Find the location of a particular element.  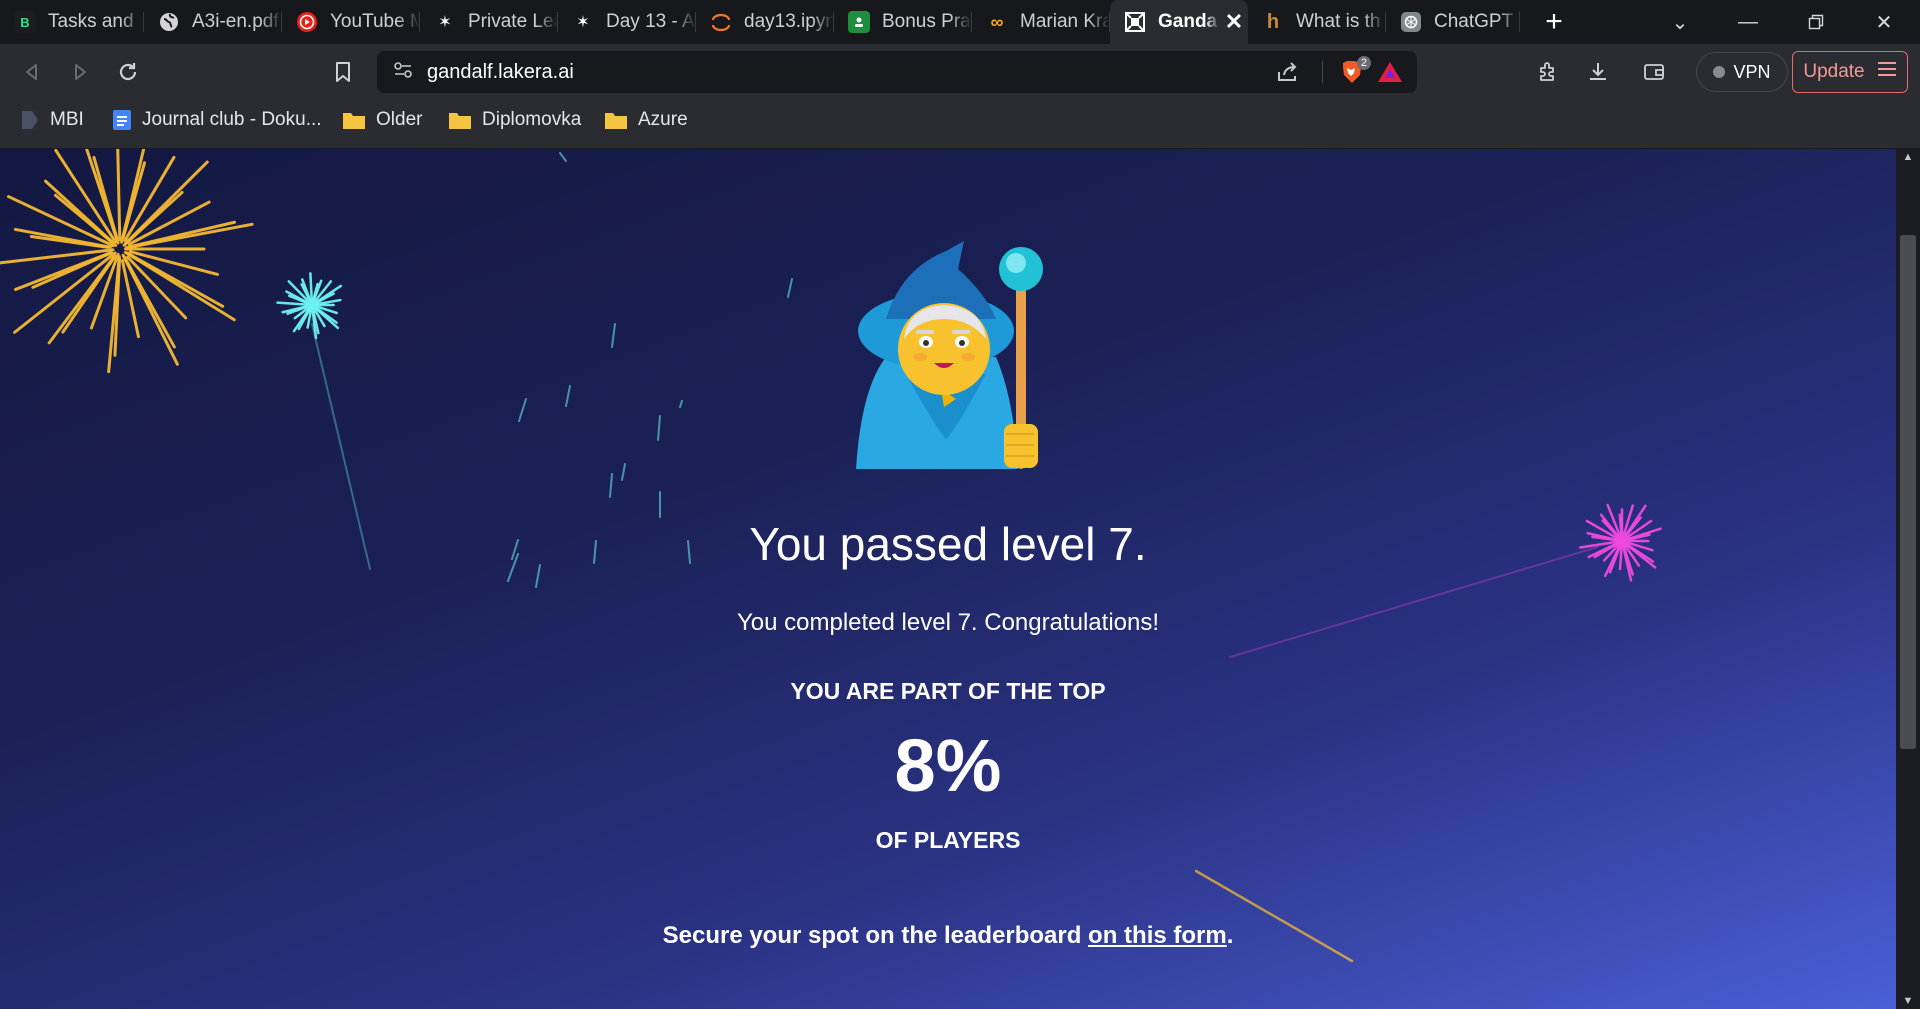

wallet-button is located at coordinates (1654, 72).